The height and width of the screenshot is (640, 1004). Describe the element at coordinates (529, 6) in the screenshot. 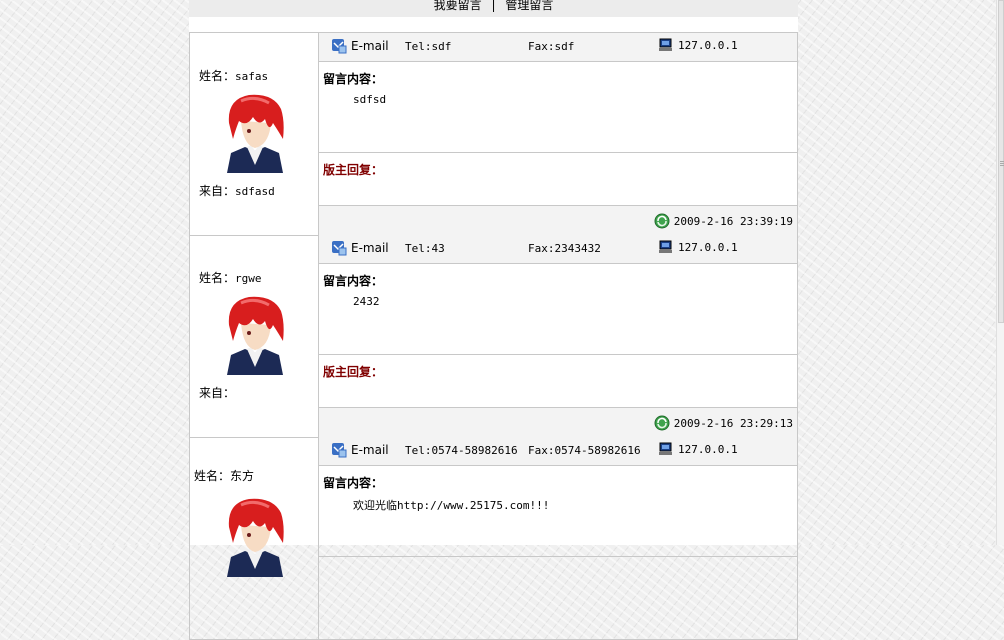

I see `manage-messages-link: 管理留言` at that location.